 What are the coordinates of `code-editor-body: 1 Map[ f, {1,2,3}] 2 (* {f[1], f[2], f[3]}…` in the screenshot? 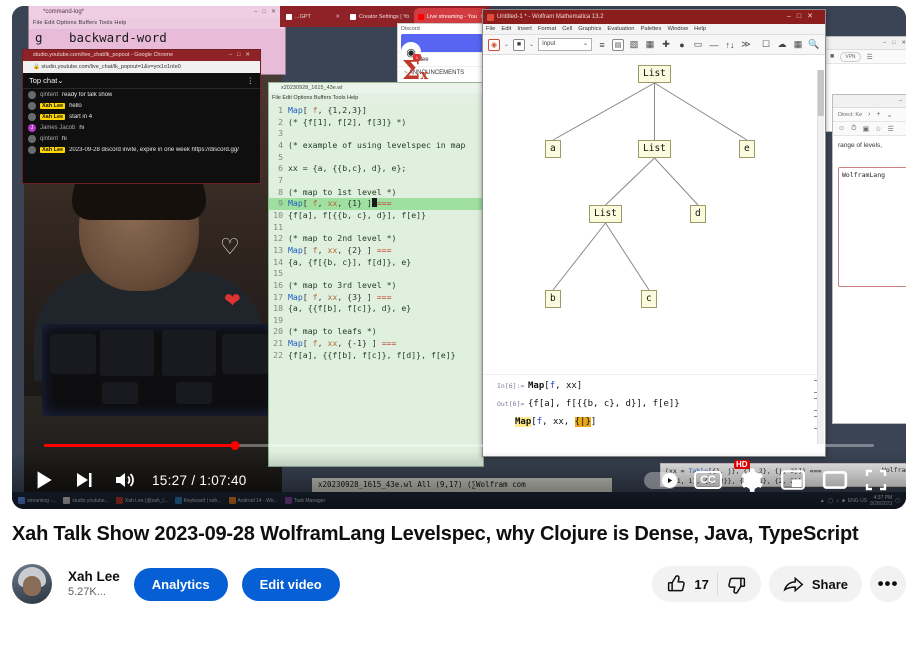 It's located at (376, 232).